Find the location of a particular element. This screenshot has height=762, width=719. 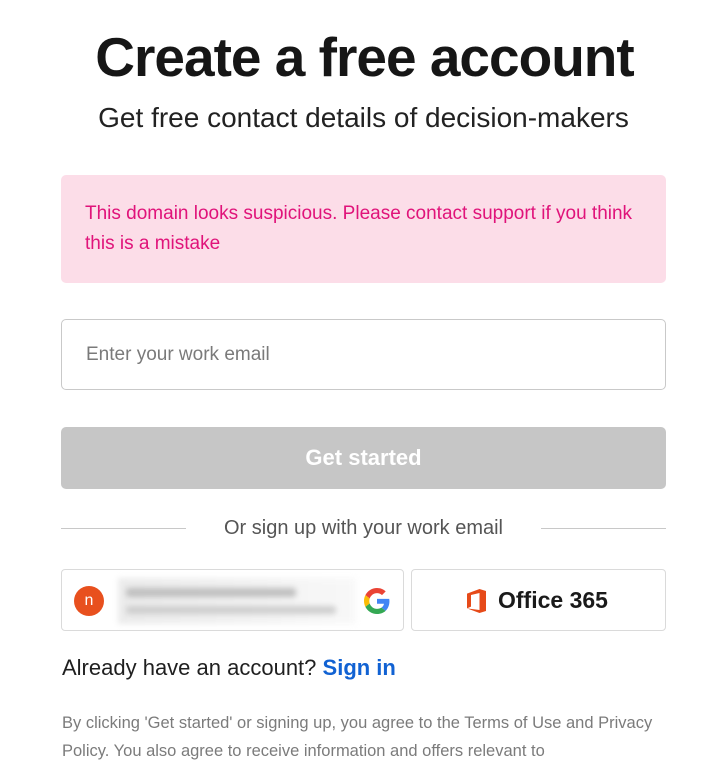

google-signup-button: n is located at coordinates (232, 600).